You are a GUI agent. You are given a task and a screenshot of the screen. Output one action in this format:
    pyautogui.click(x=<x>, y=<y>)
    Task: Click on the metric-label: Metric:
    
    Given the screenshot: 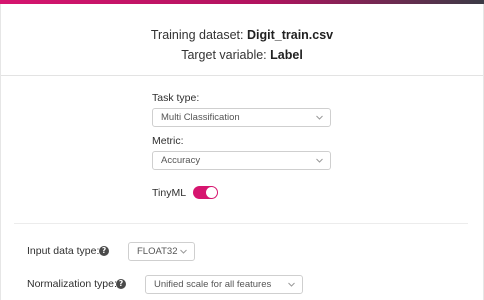 What is the action you would take?
    pyautogui.click(x=168, y=141)
    